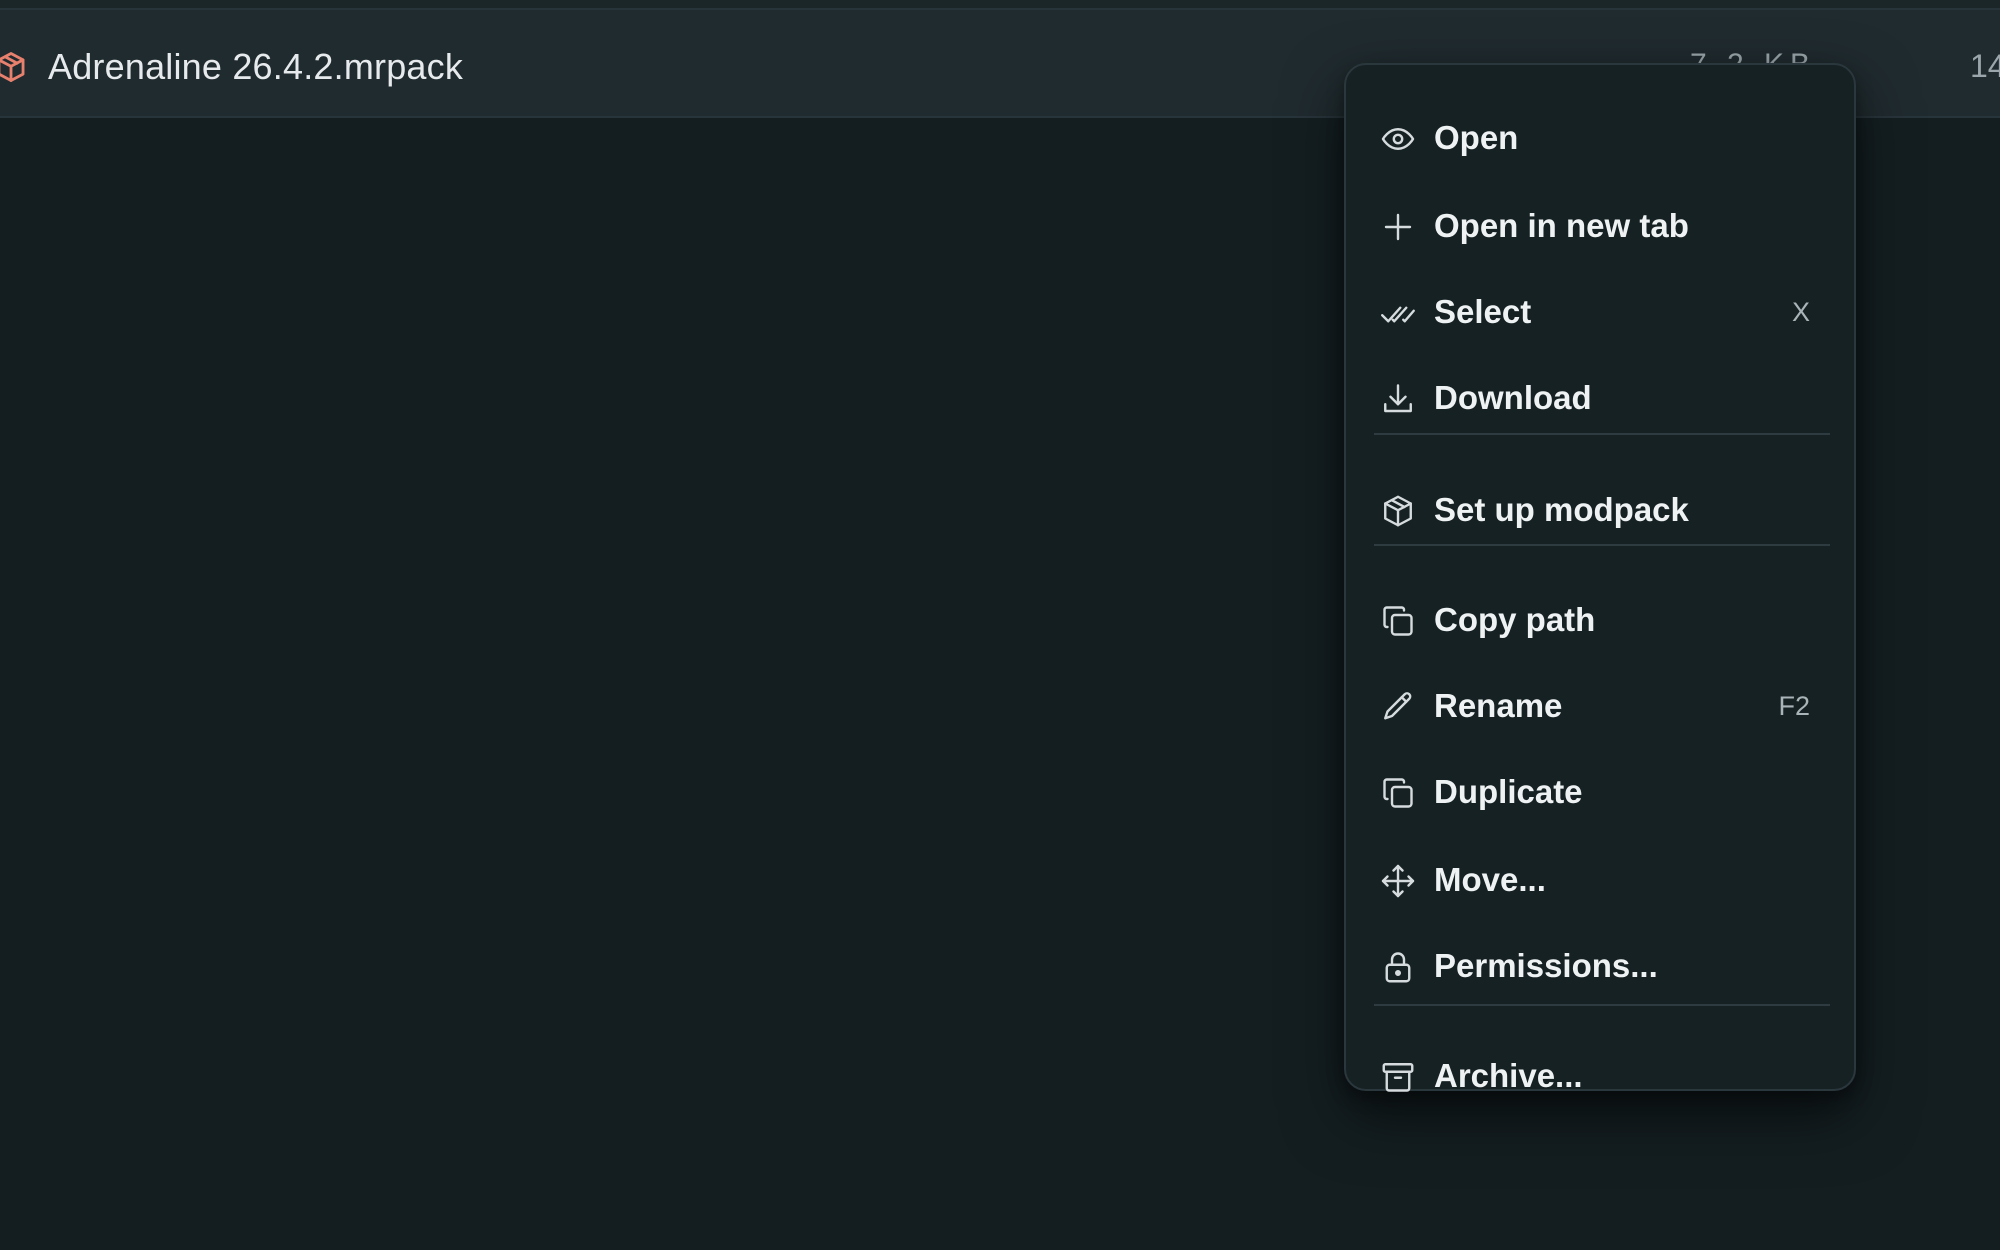 Image resolution: width=2000 pixels, height=1250 pixels. I want to click on menu-item-label: Duplicate, so click(1508, 791).